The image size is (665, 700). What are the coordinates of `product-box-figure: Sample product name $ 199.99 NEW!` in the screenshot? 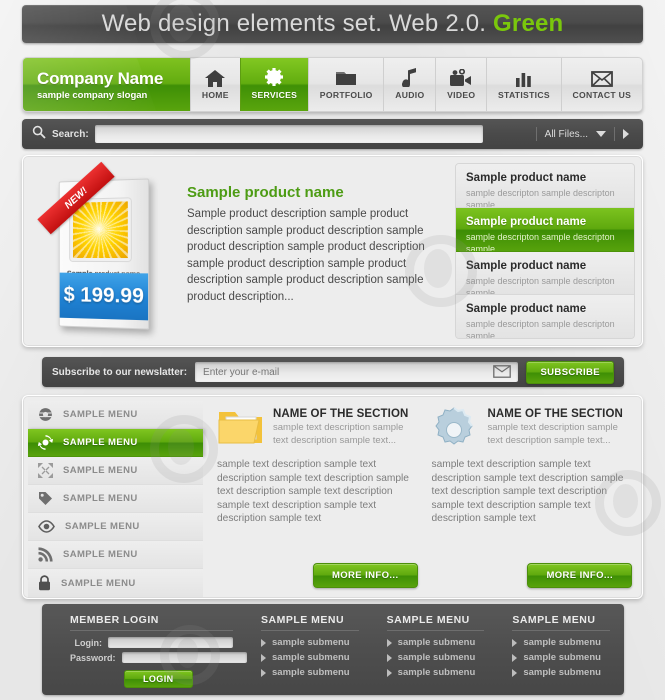 It's located at (101, 253).